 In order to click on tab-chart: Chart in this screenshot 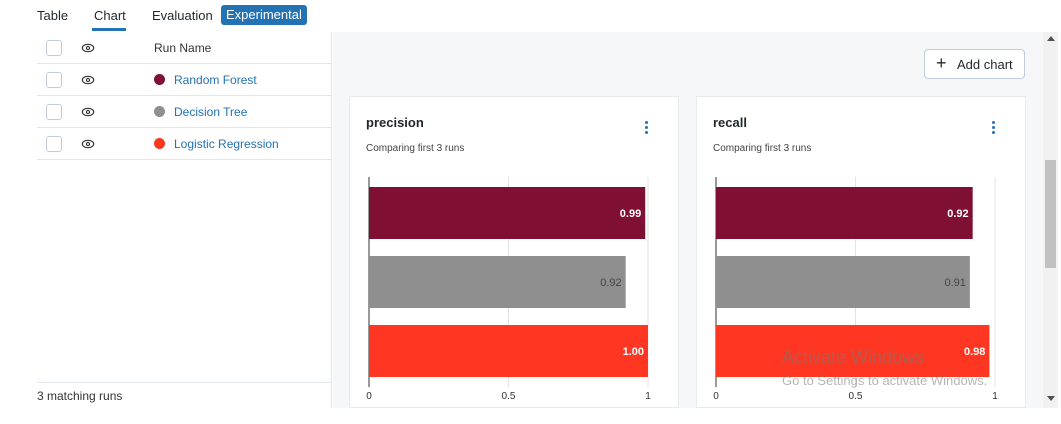, I will do `click(110, 15)`.